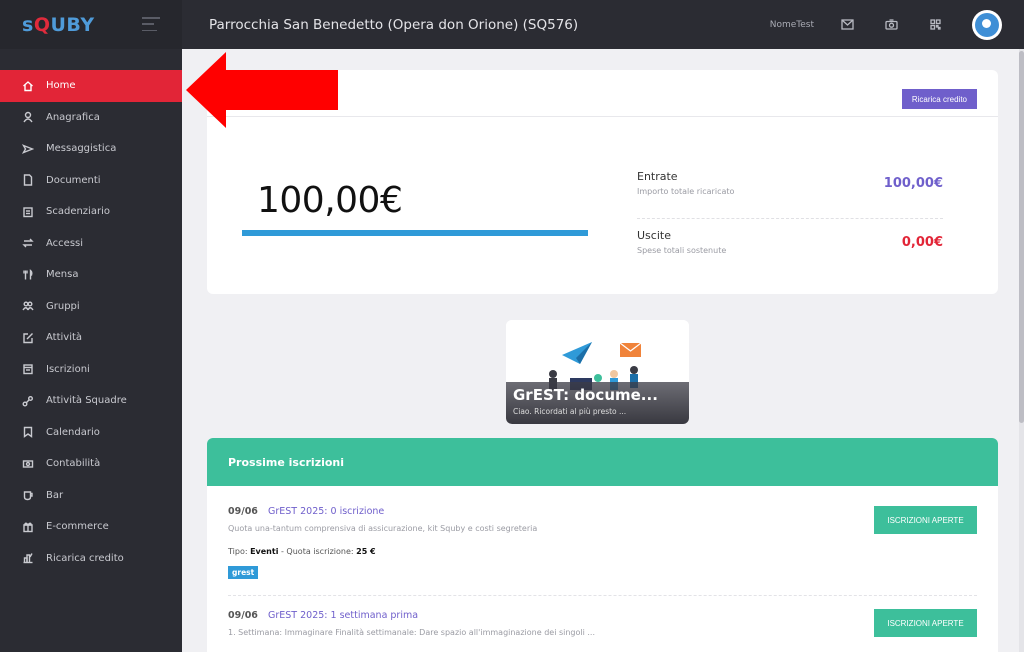 Image resolution: width=1024 pixels, height=652 pixels. I want to click on menu-toggle-icon, so click(151, 24).